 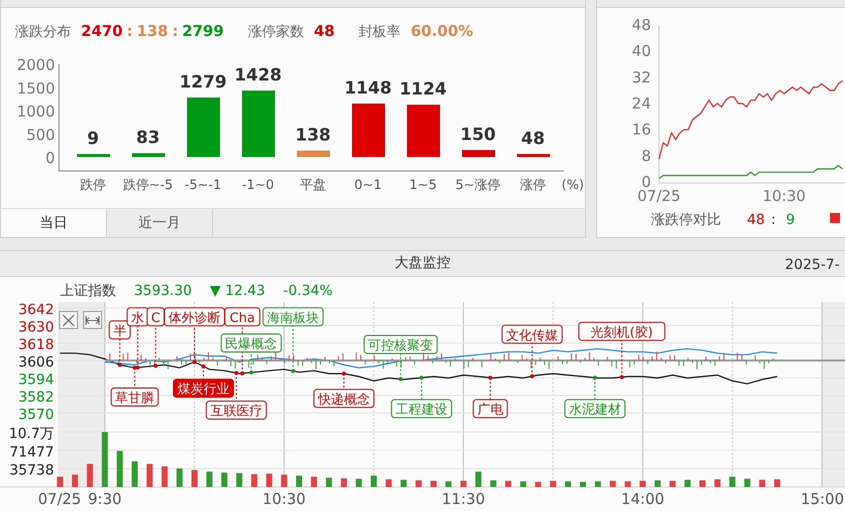 I want to click on axis-label: 71477, so click(x=31, y=452).